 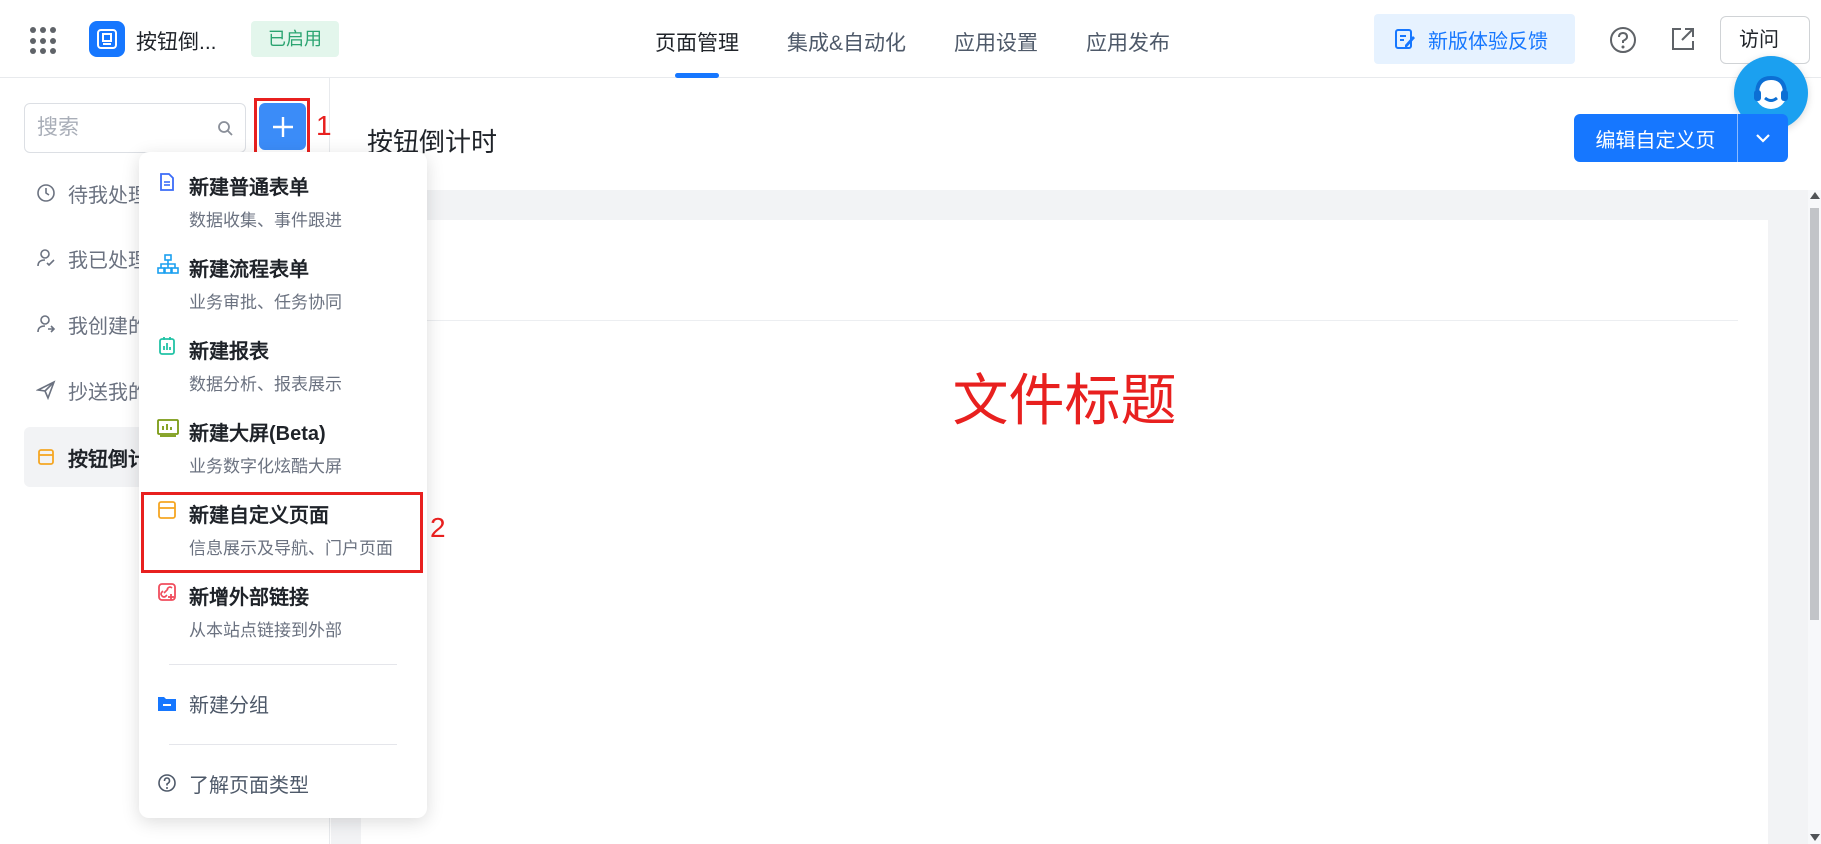 What do you see at coordinates (1763, 138) in the screenshot?
I see `chevron-down-icon` at bounding box center [1763, 138].